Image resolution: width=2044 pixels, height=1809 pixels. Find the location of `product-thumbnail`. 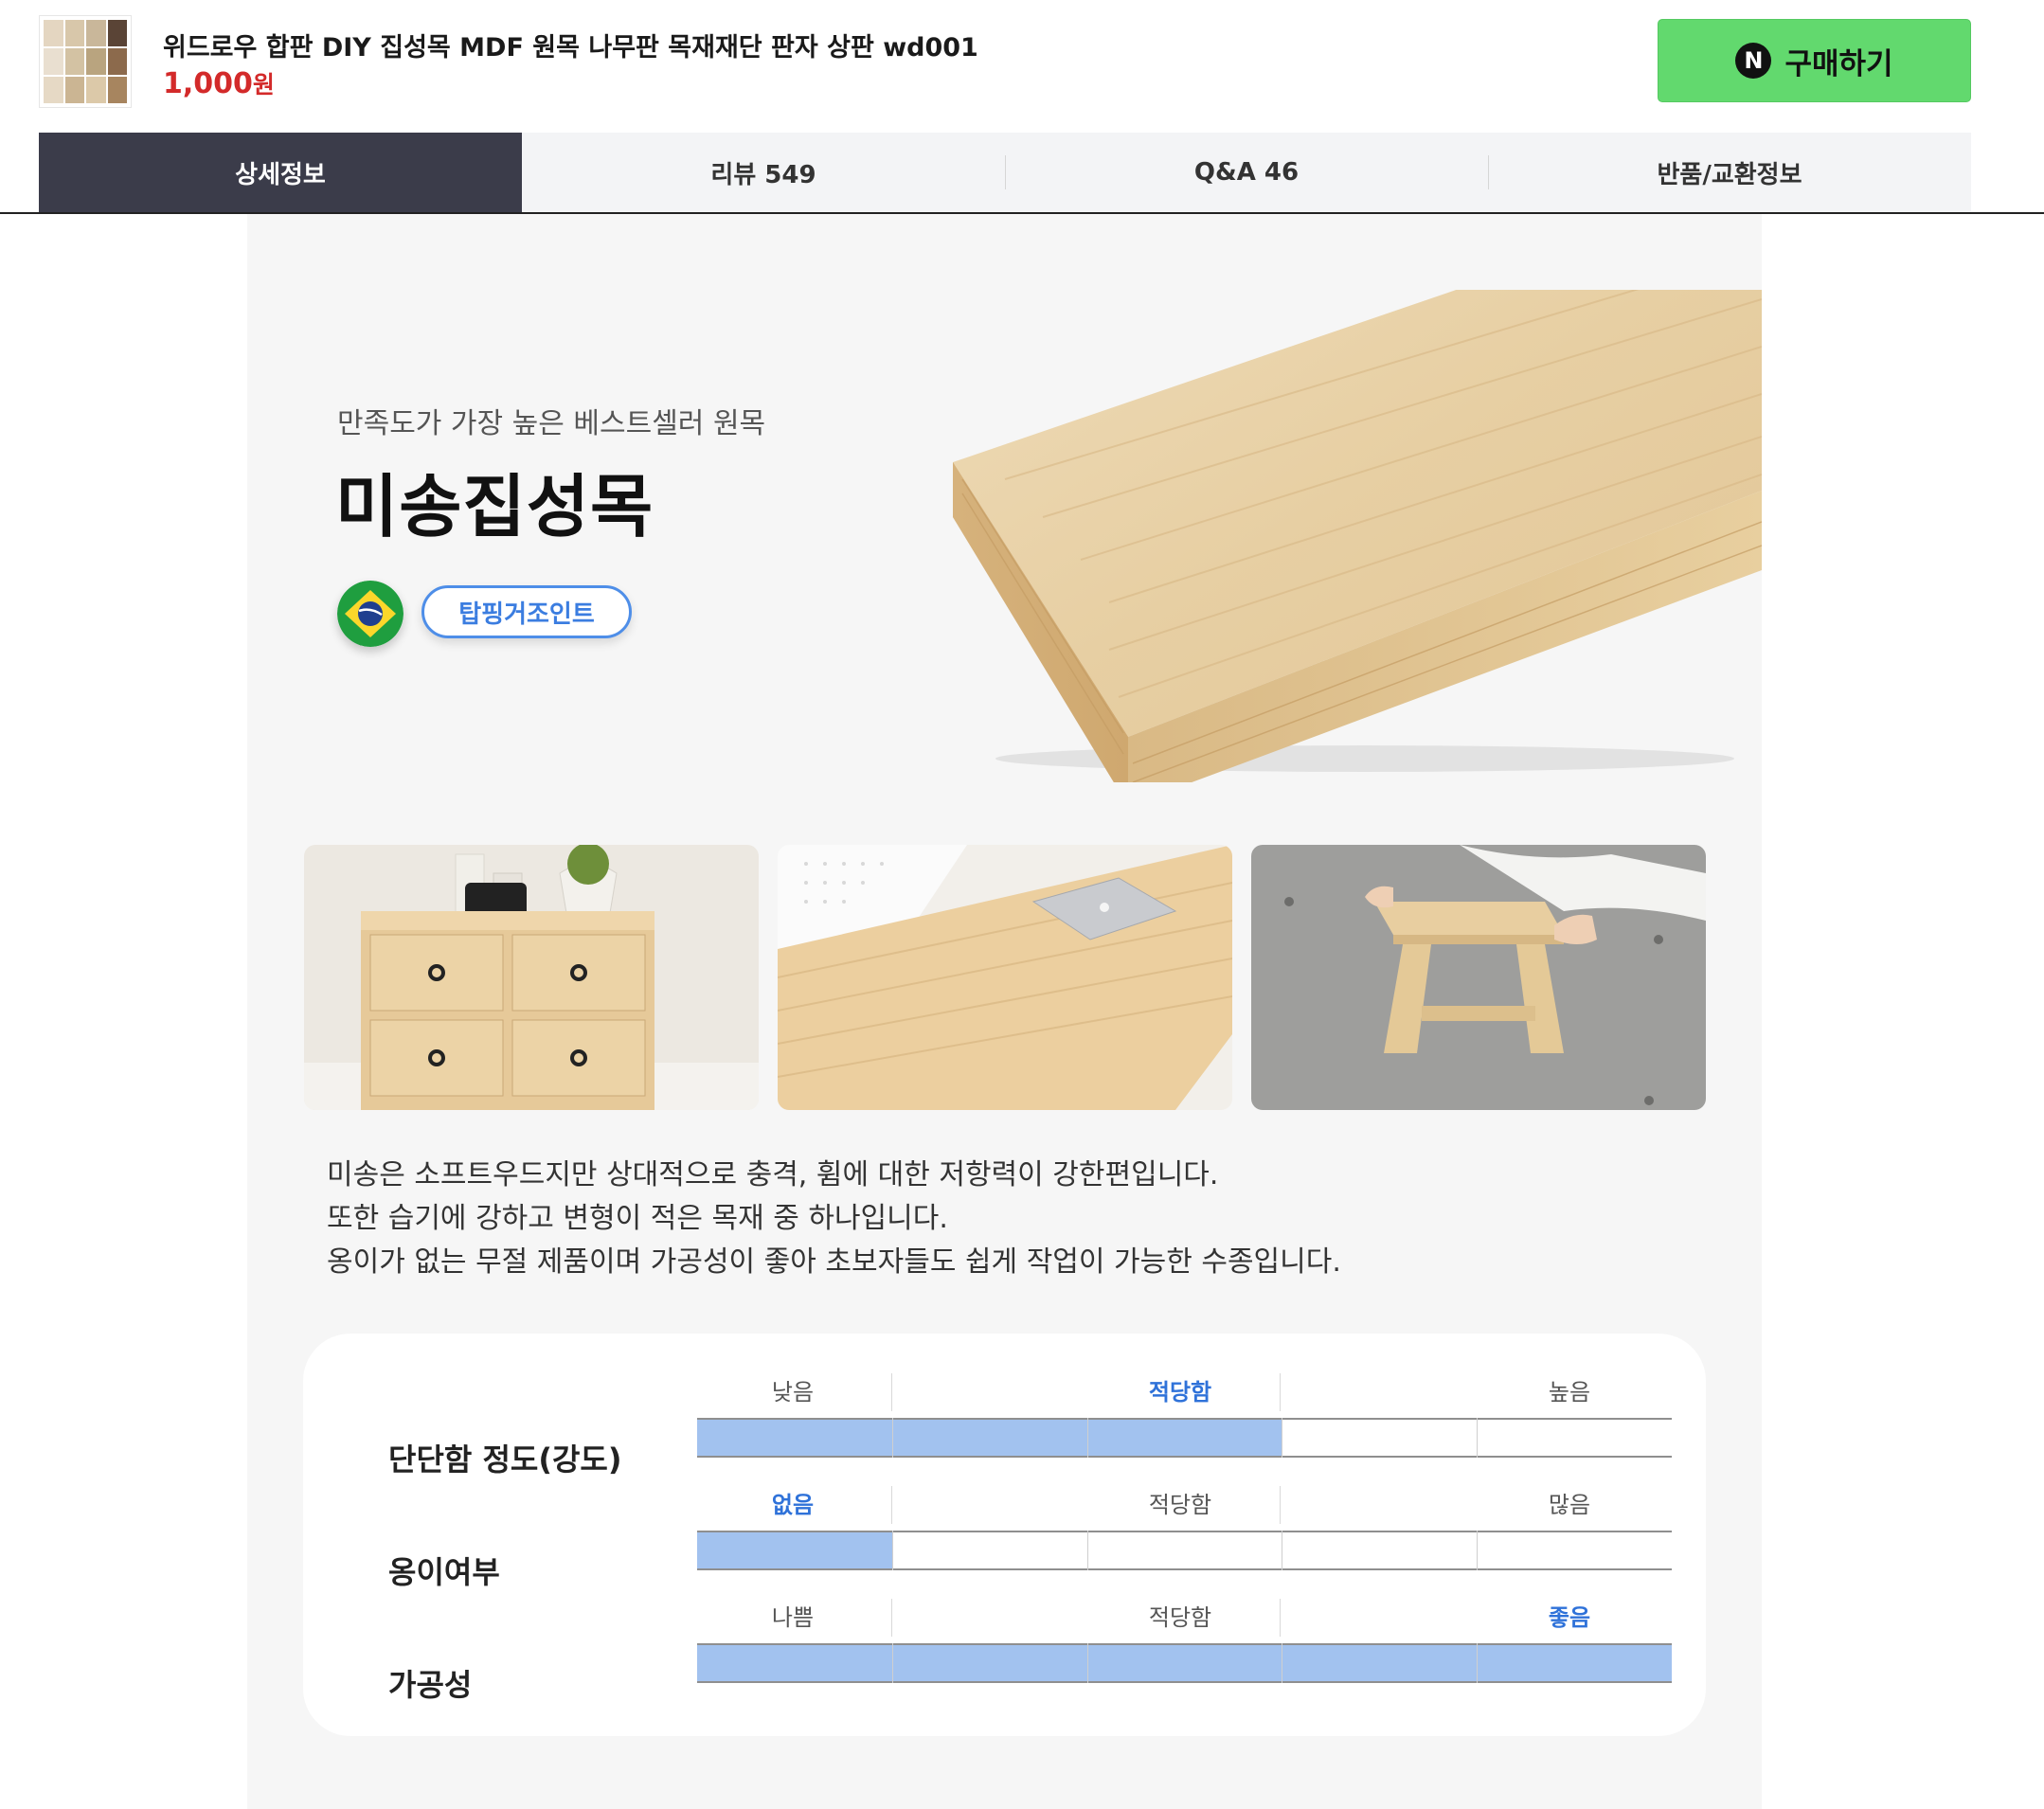

product-thumbnail is located at coordinates (85, 62).